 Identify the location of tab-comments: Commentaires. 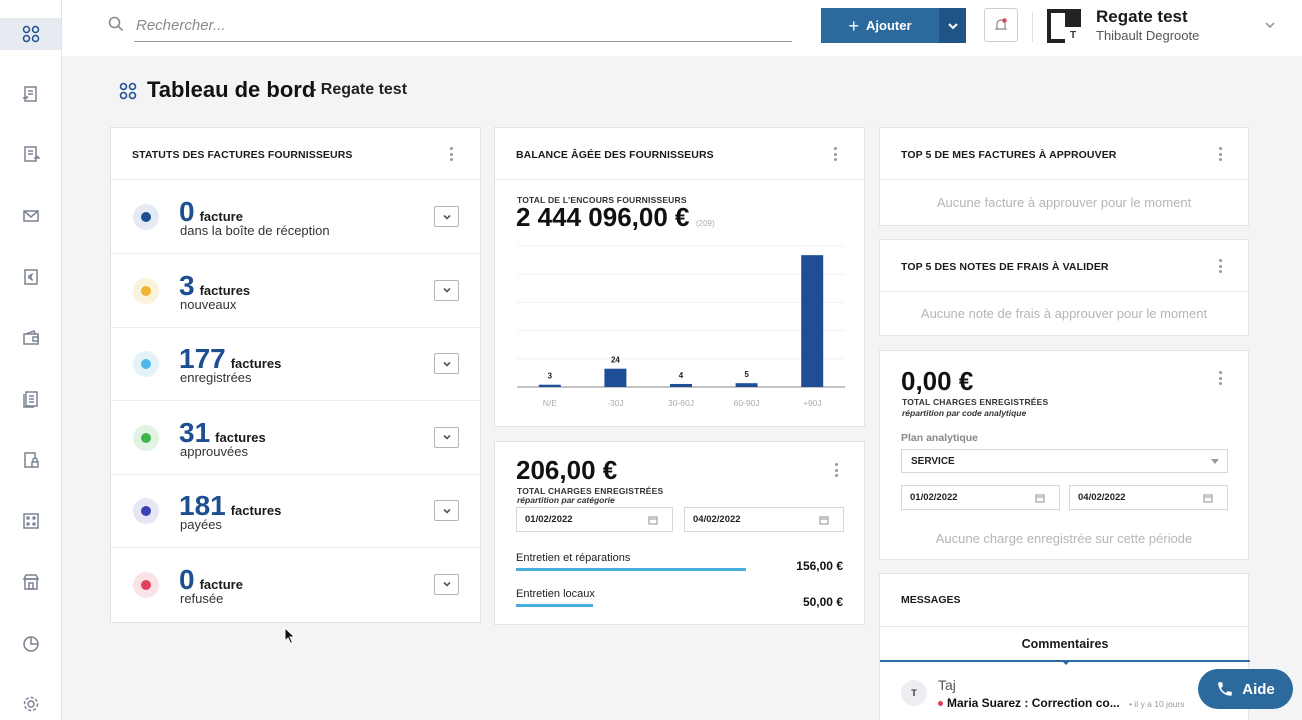
(1065, 644).